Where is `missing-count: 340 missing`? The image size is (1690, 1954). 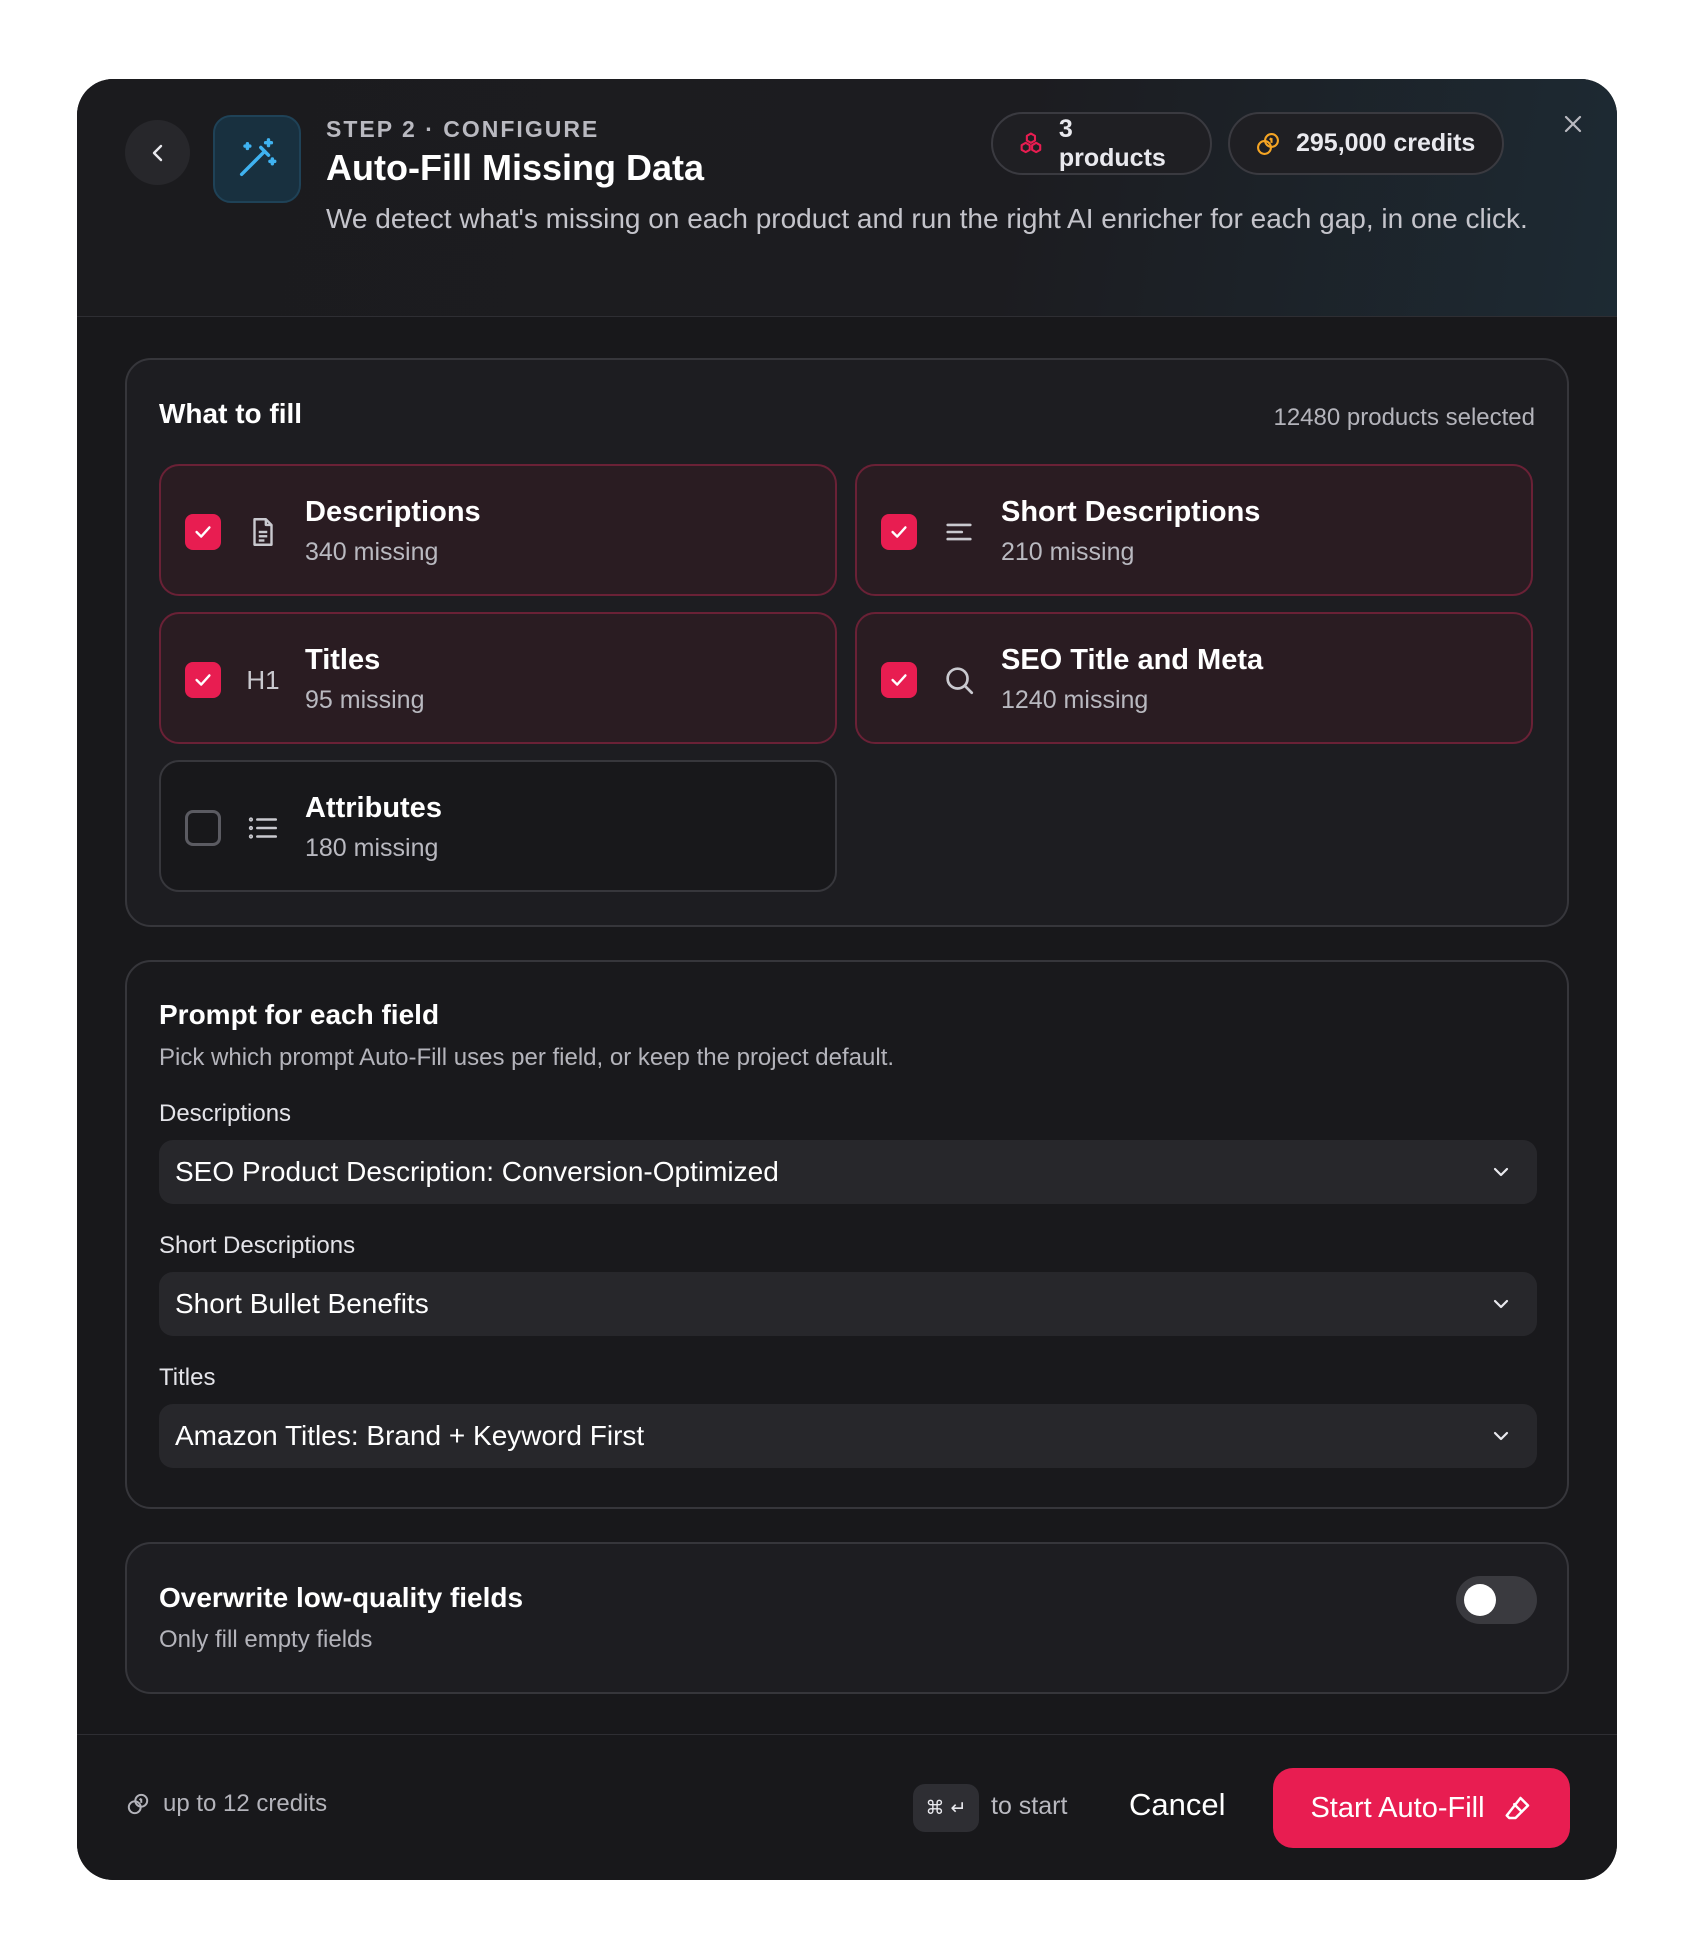 missing-count: 340 missing is located at coordinates (372, 552).